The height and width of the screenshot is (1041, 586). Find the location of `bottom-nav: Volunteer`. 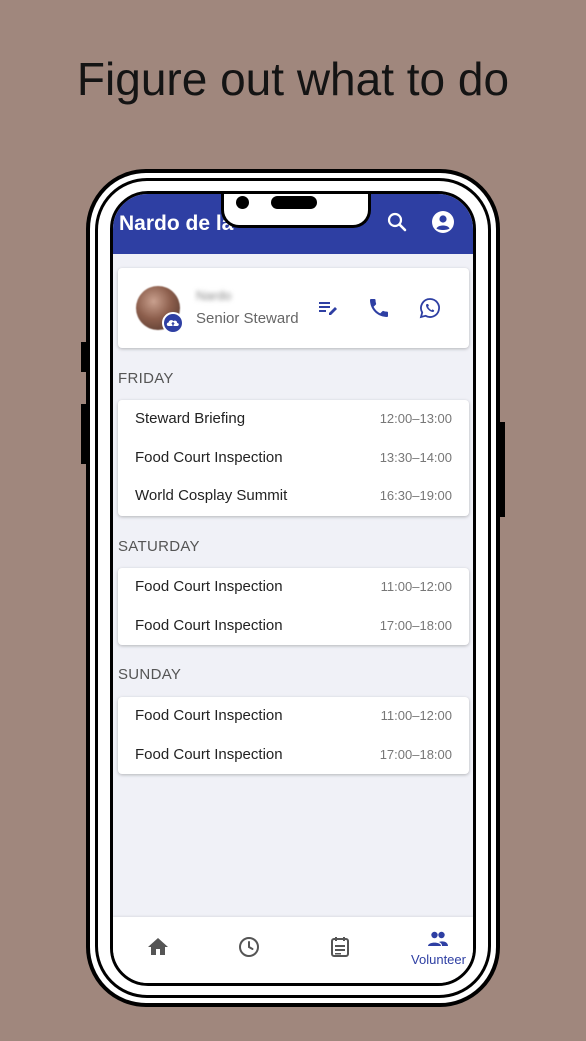

bottom-nav: Volunteer is located at coordinates (293, 950).